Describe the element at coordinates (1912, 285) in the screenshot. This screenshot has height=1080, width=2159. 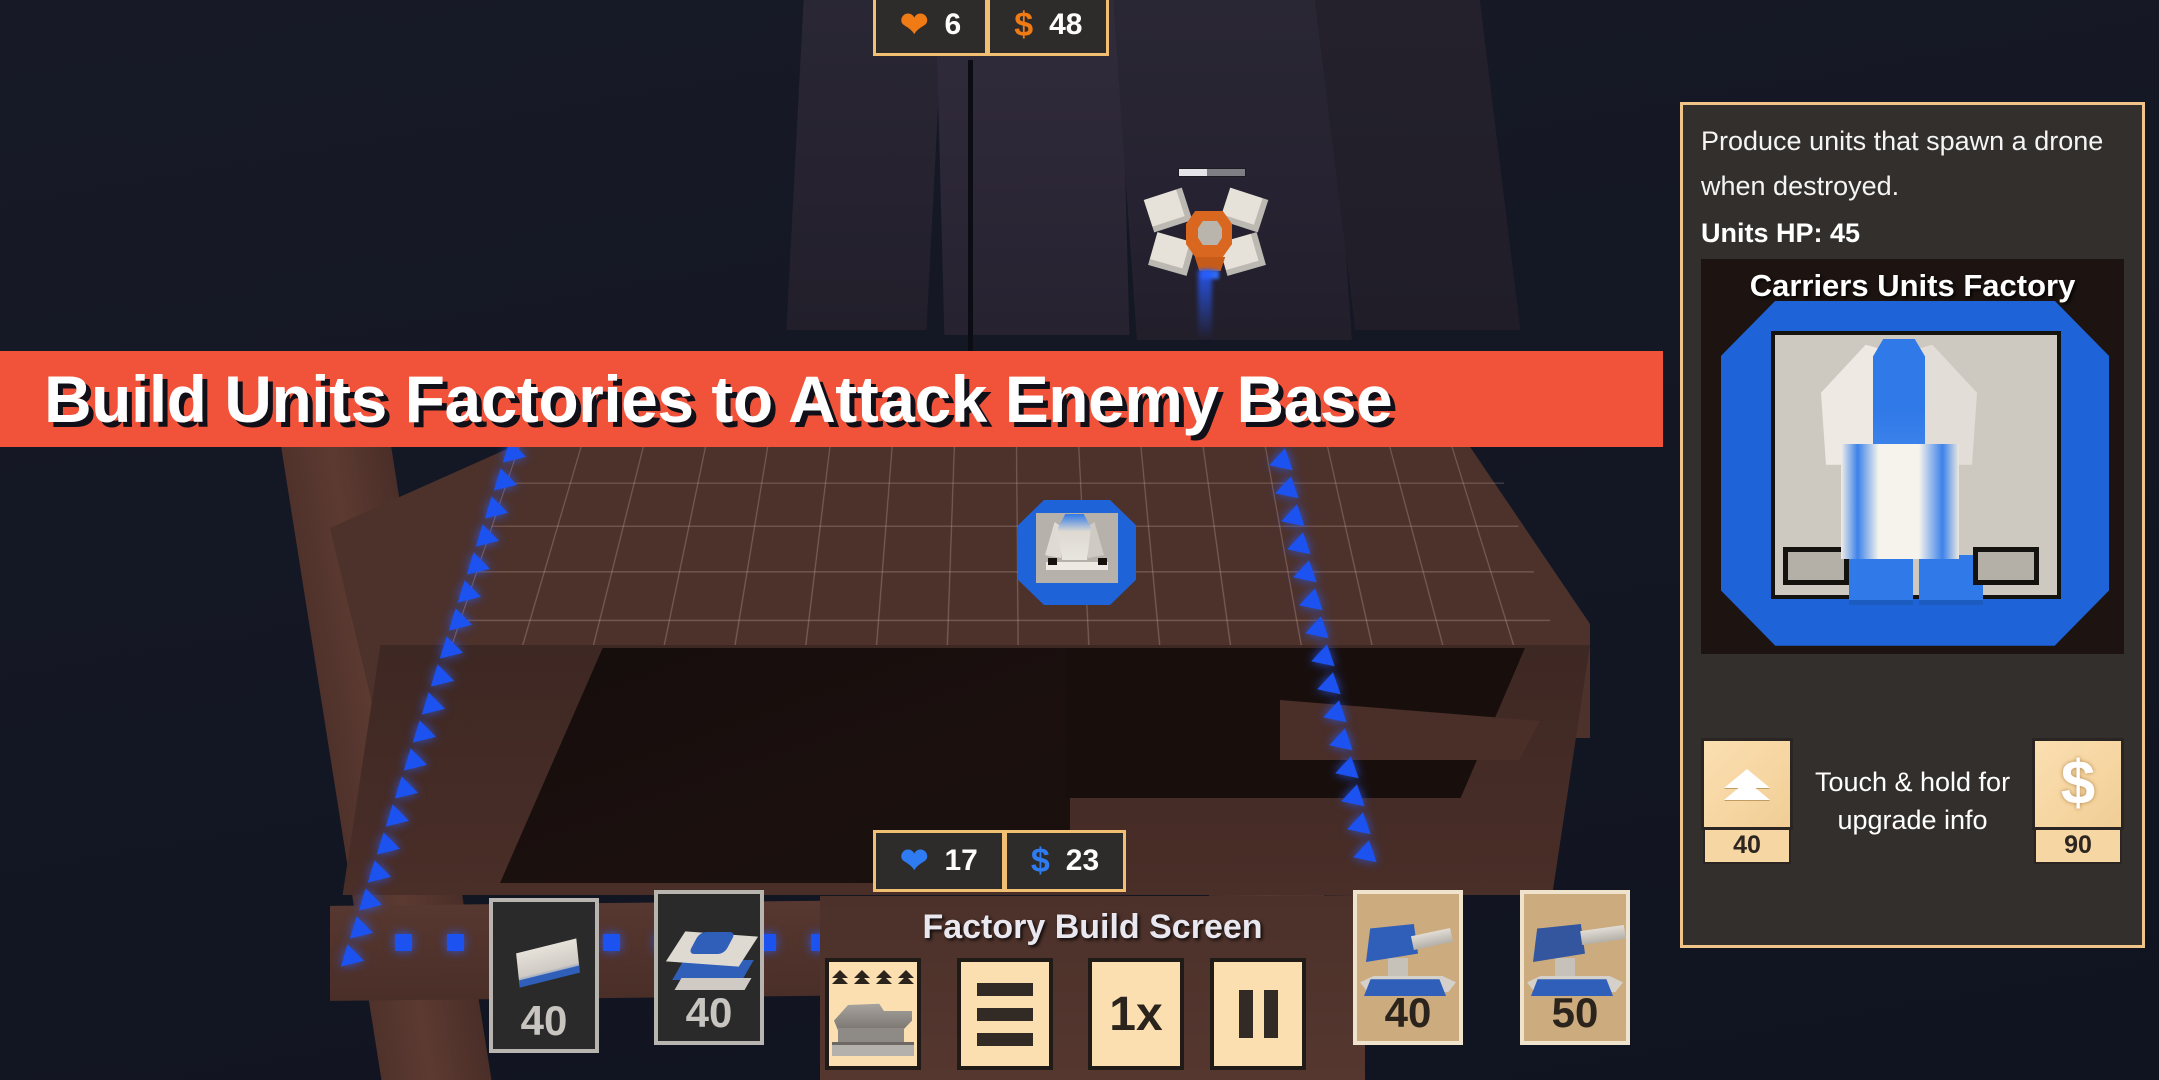
I see `factory-card-title: Carriers Units Factory` at that location.